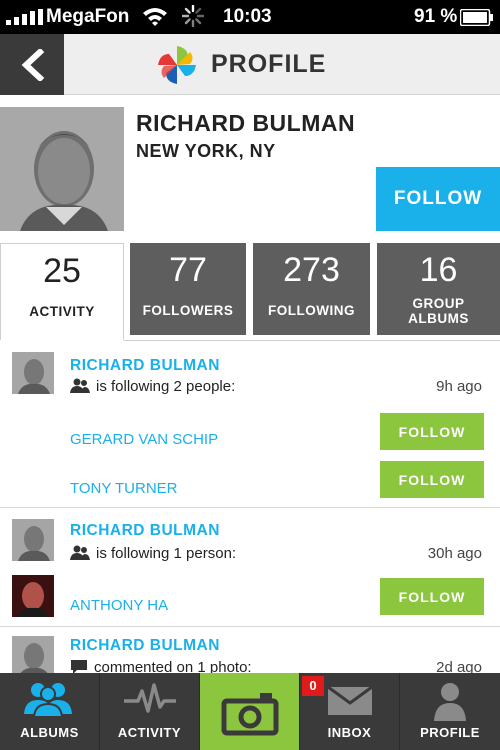 The height and width of the screenshot is (750, 500). I want to click on tab-albums: ALBUMS, so click(50, 711).